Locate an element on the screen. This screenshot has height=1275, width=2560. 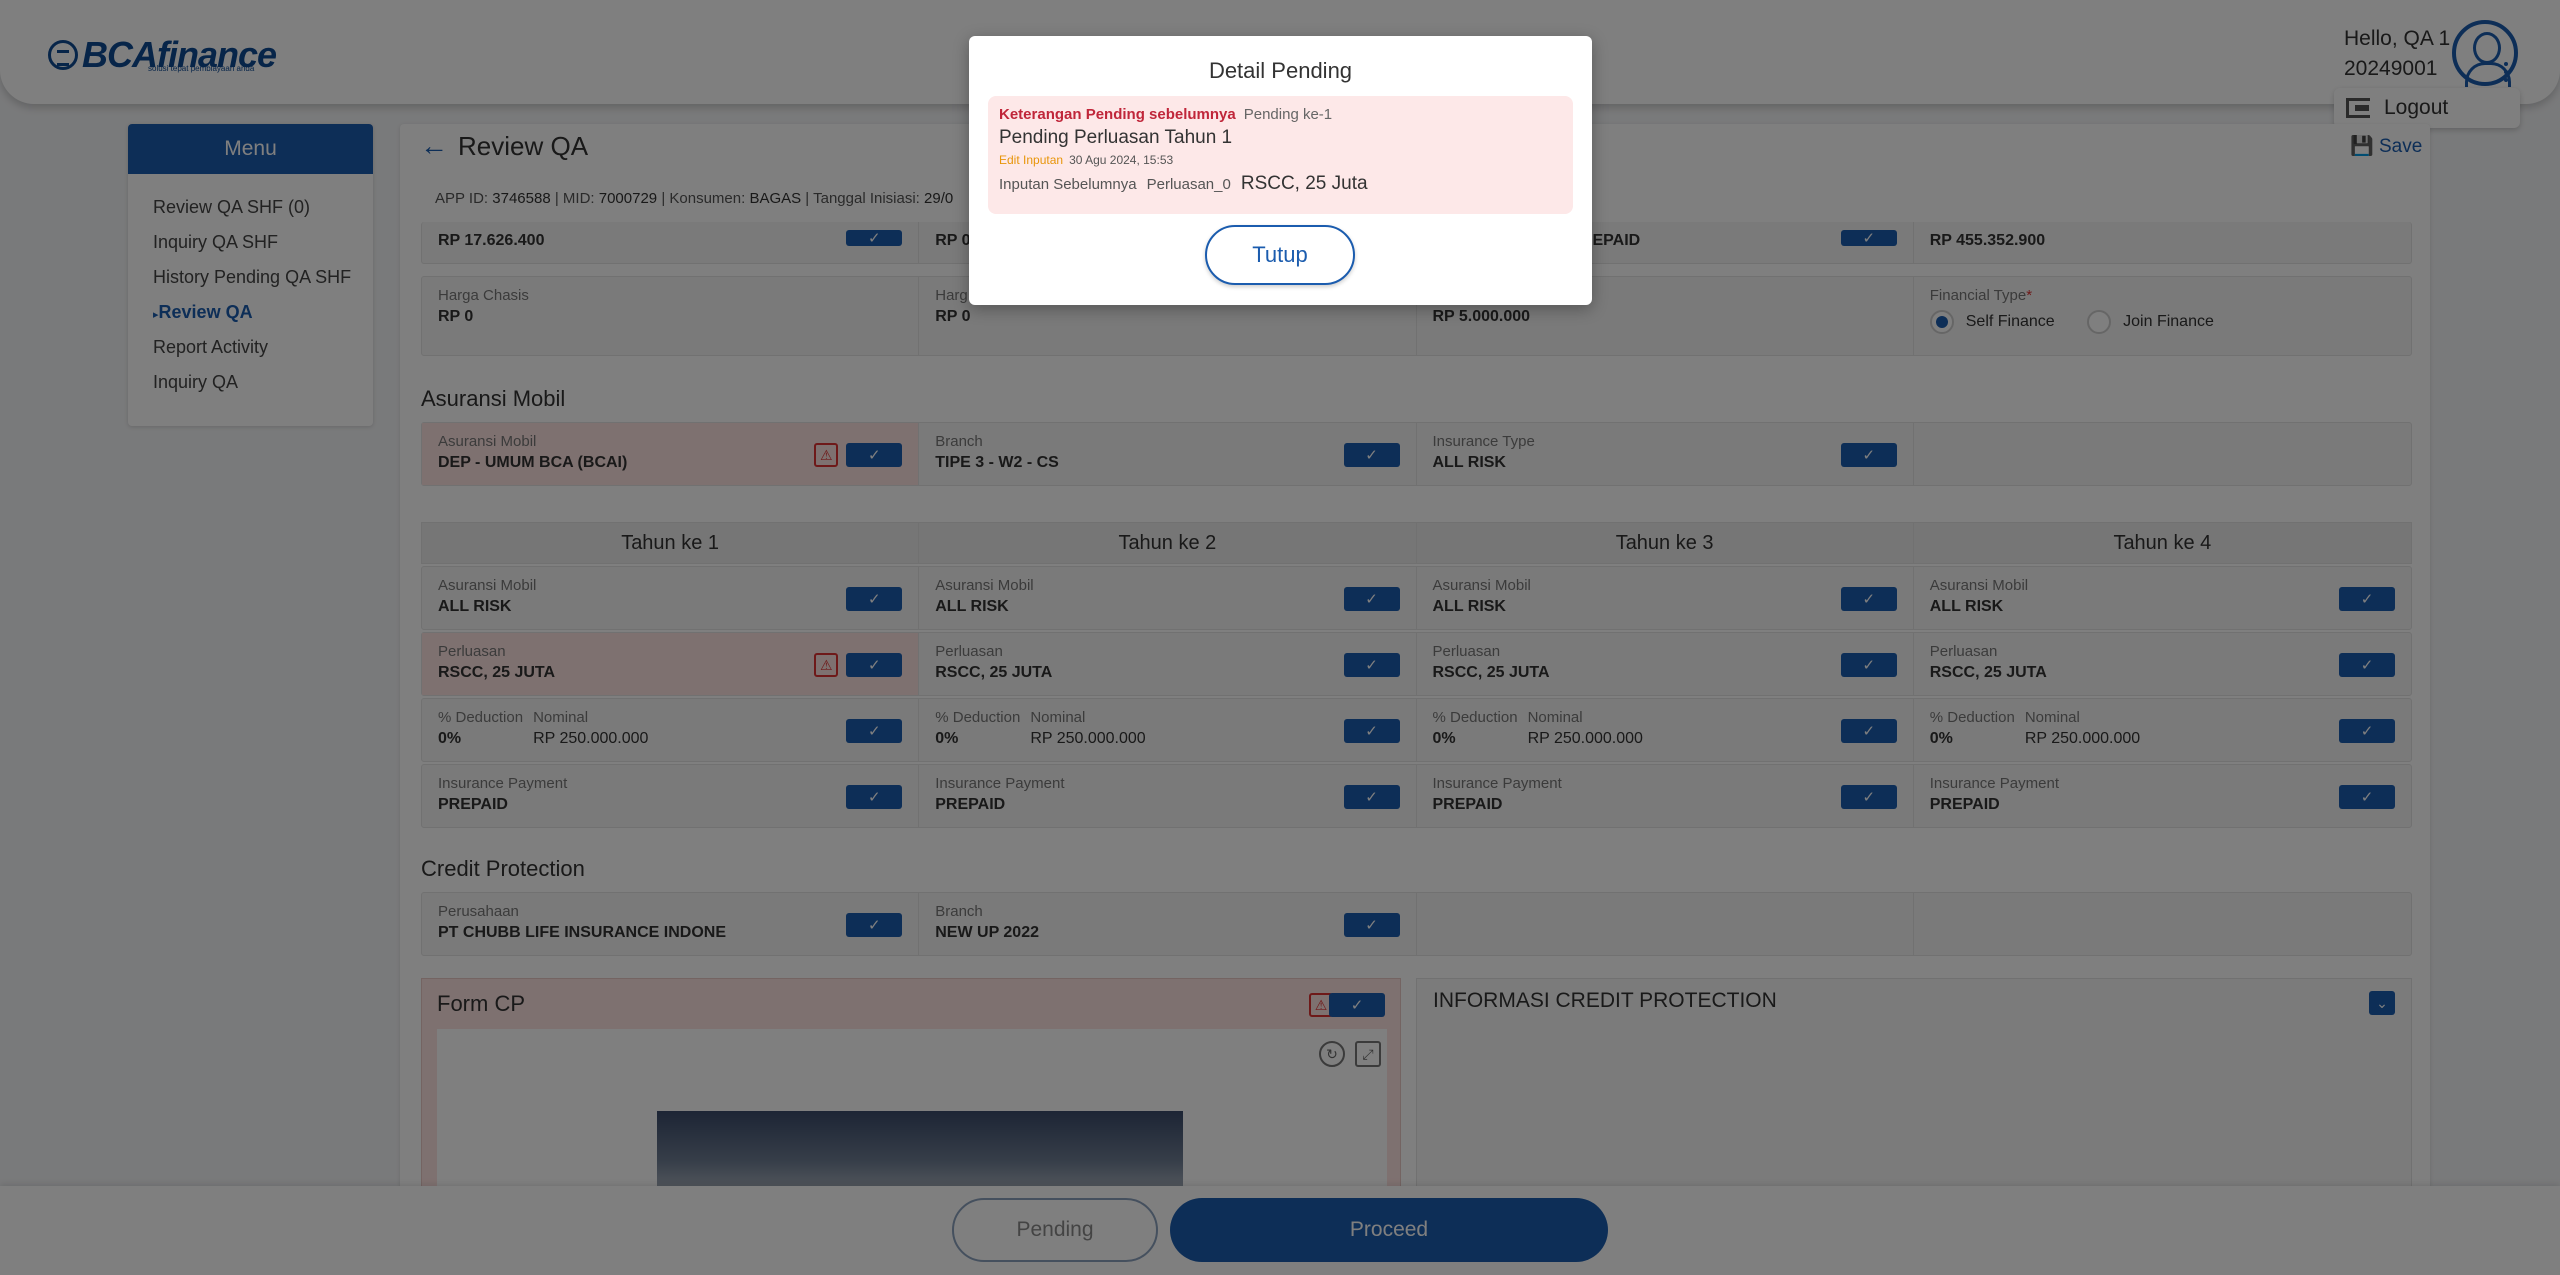
edit-label: Edit Inputan is located at coordinates (1031, 160).